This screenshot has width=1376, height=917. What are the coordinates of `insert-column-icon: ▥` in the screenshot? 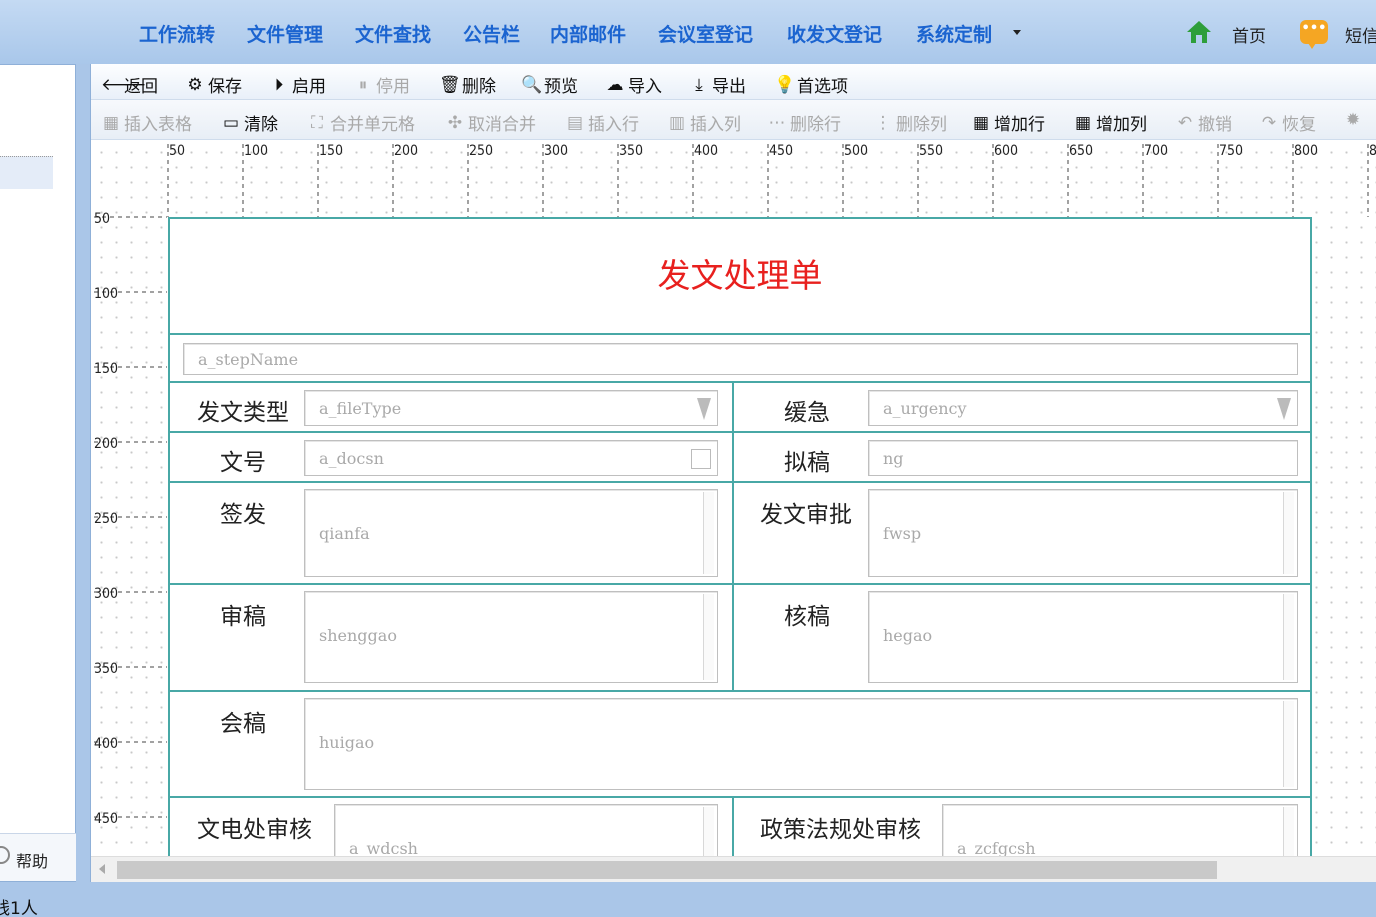 It's located at (677, 122).